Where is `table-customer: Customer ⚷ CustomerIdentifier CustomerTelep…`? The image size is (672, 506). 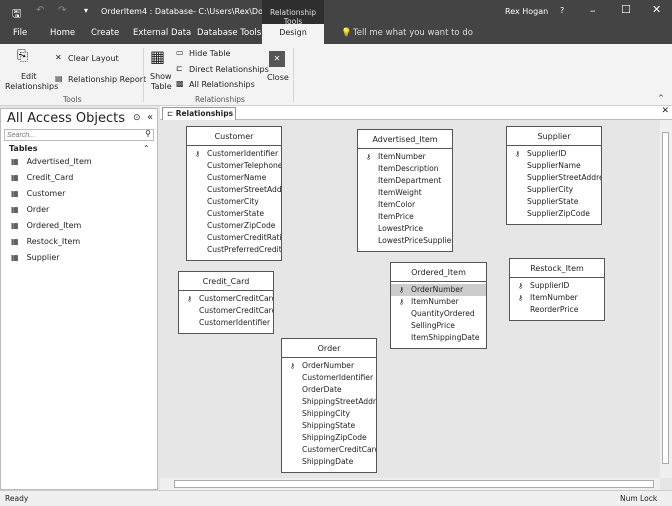 table-customer: Customer ⚷ CustomerIdentifier CustomerTelep… is located at coordinates (234, 193).